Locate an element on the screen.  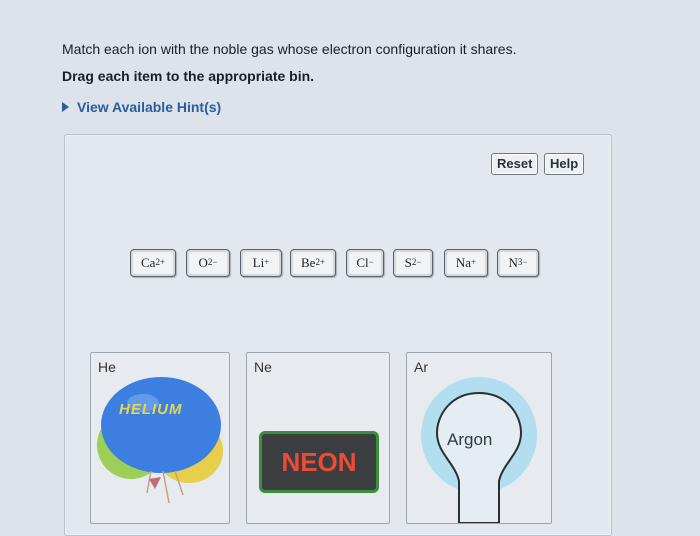
bin-label-ne: Ne is located at coordinates (263, 367).